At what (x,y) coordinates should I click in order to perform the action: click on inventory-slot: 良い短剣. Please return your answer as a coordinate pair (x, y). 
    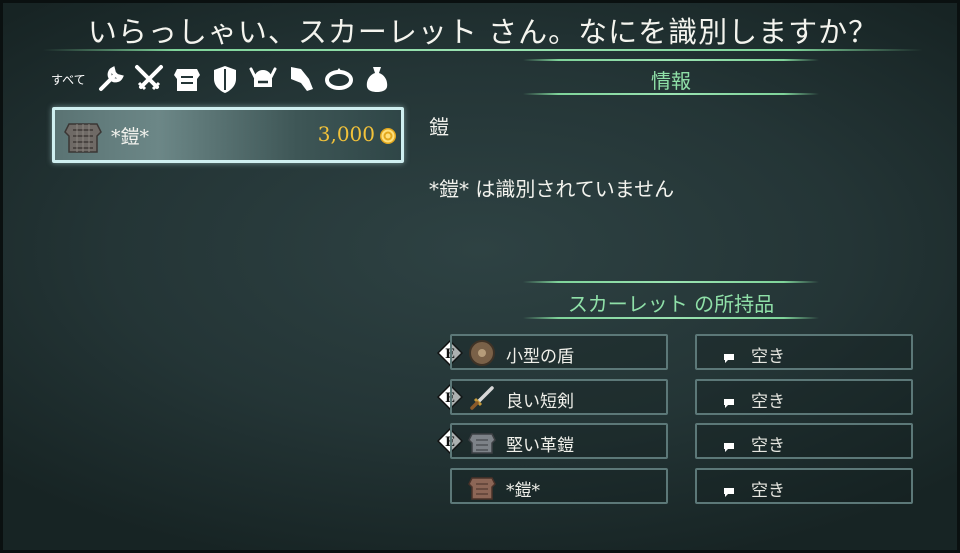
    Looking at the image, I should click on (559, 397).